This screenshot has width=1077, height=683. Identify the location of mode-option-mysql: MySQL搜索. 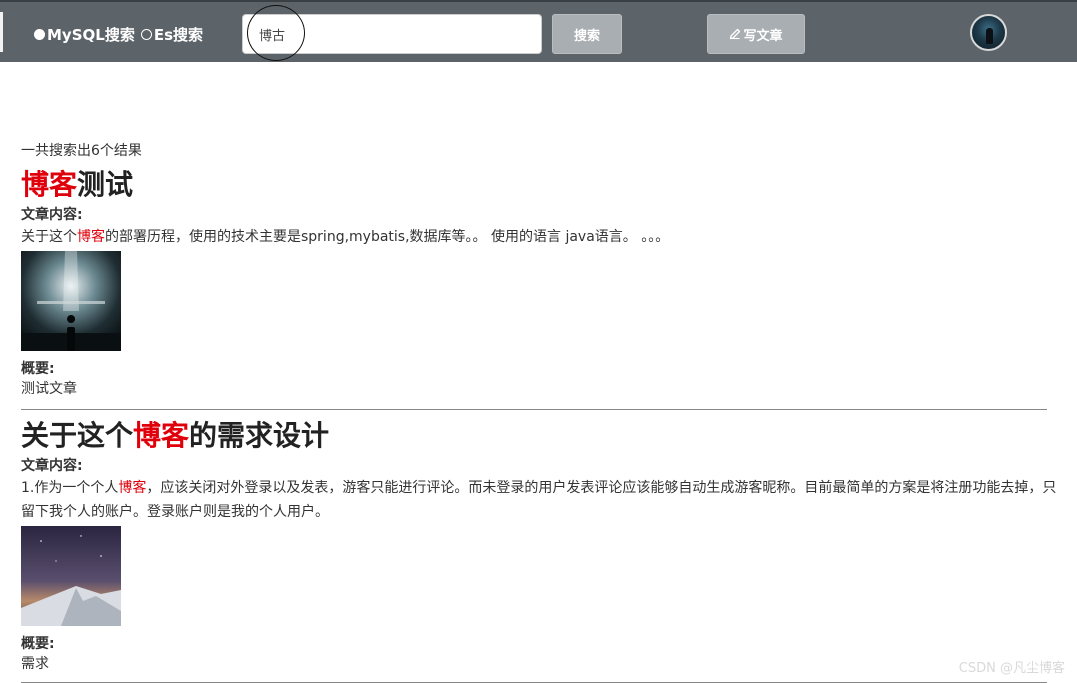
(84, 34).